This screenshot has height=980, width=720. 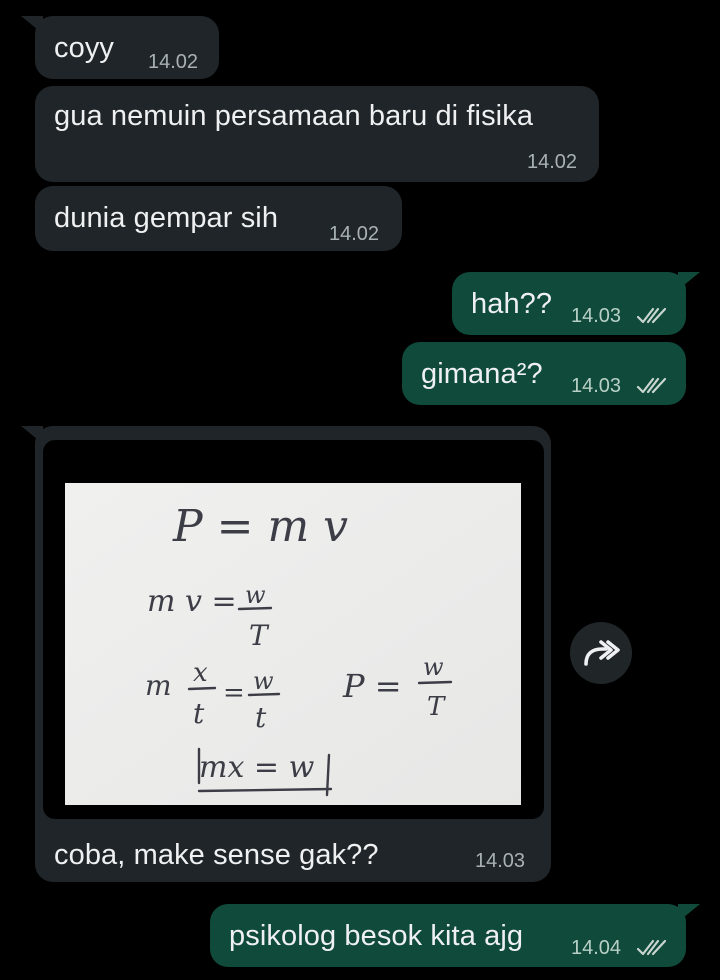 I want to click on handwriting-line-2-left: m v =, so click(x=192, y=601).